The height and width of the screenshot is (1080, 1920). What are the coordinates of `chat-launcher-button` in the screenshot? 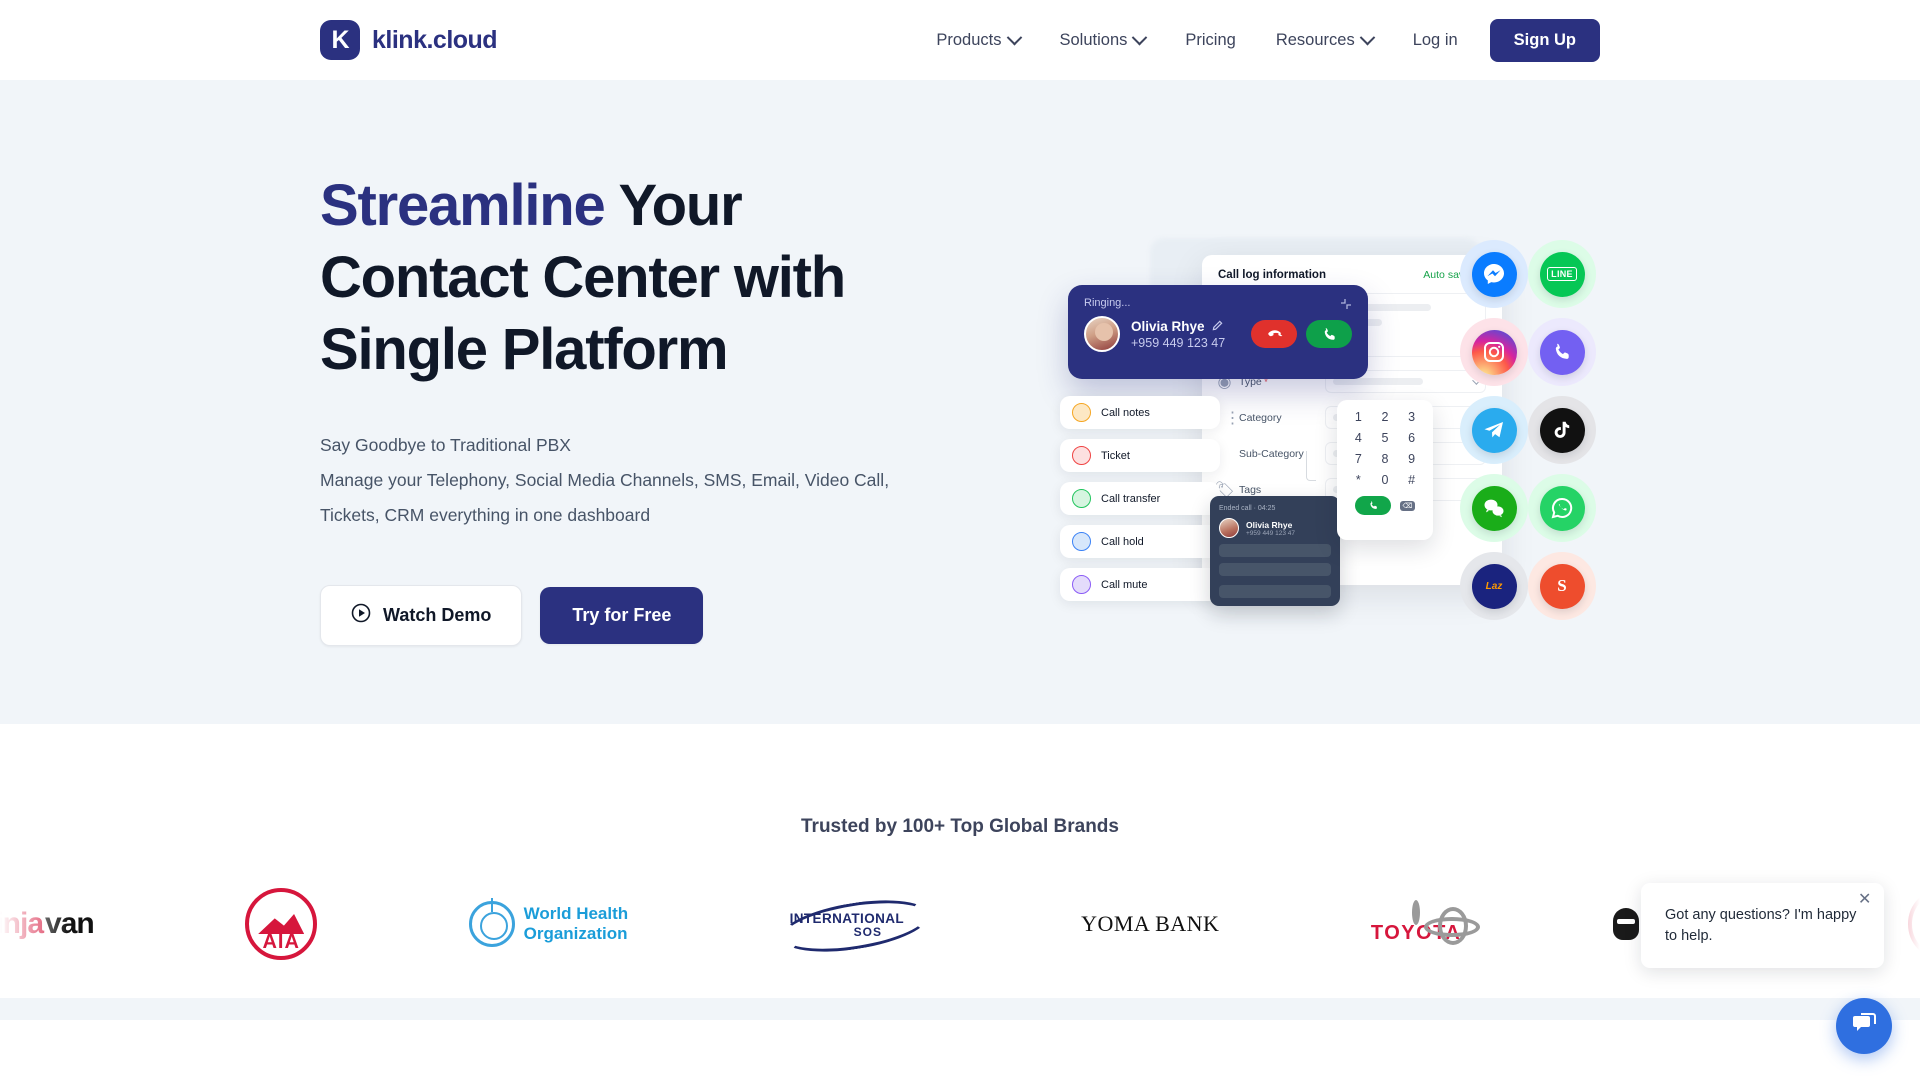 It's located at (1864, 1026).